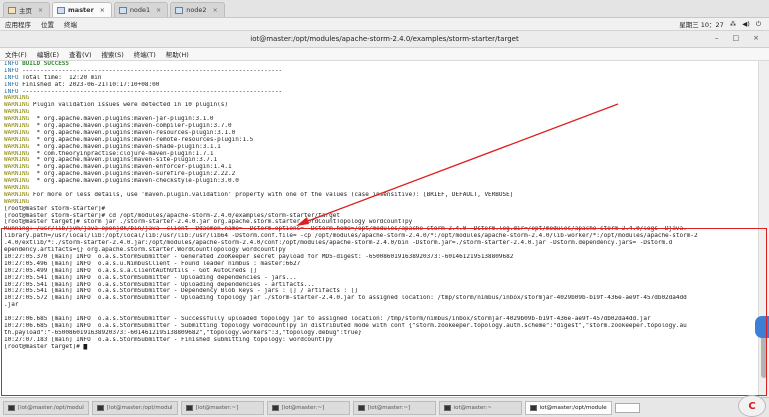 The image size is (769, 417). I want to click on terminal-line: [root@master storm-starter]#, so click(381, 209).